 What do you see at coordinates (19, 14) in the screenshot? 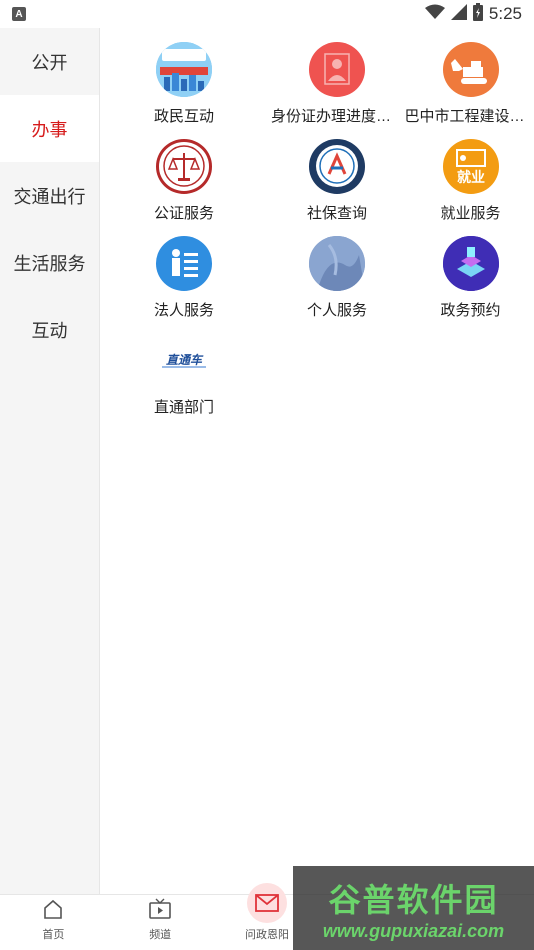
I see `notification-icon: A` at bounding box center [19, 14].